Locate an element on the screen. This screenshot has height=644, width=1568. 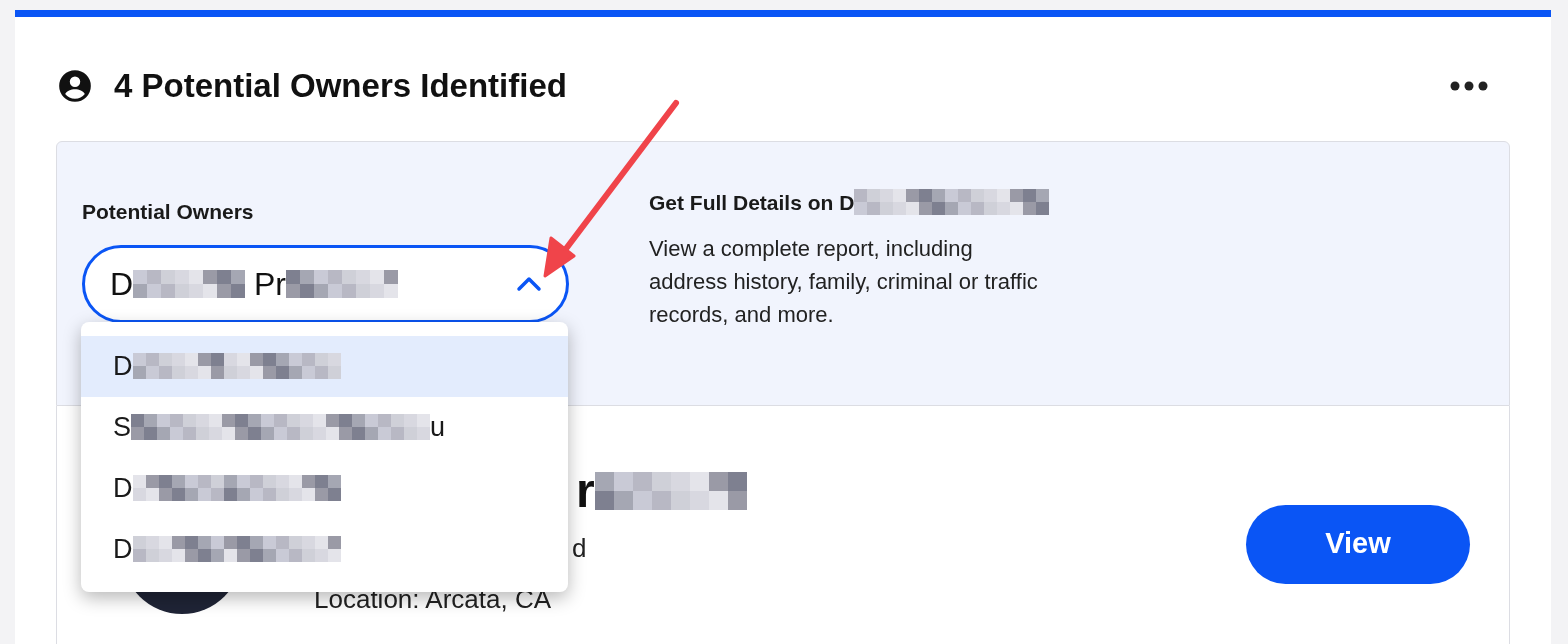
owner-select: D Pr is located at coordinates (325, 284).